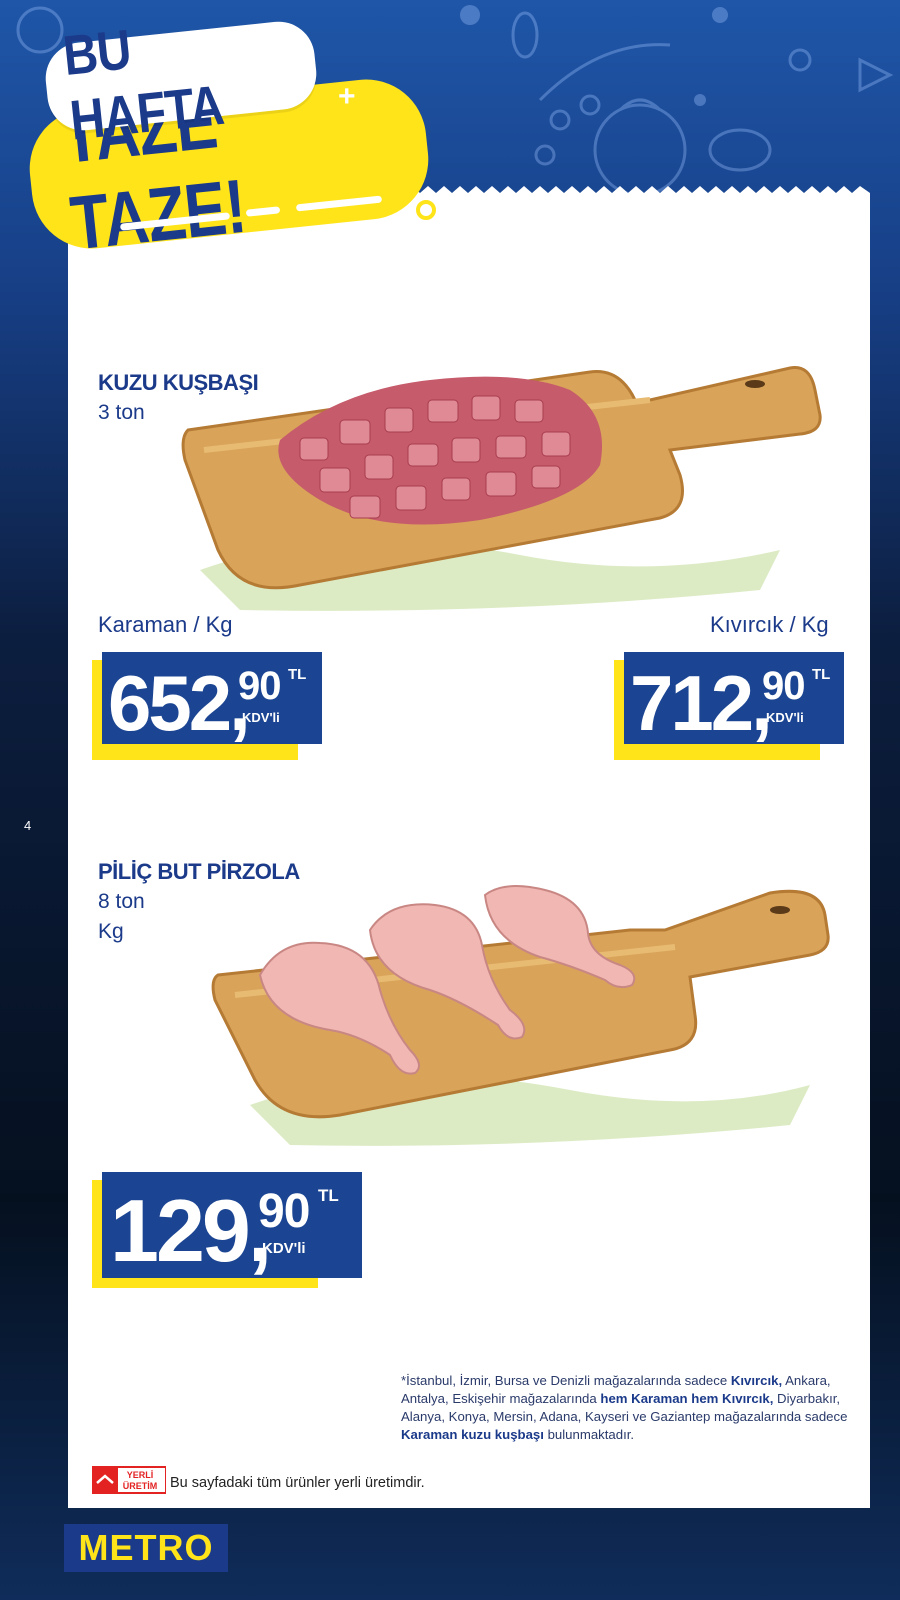 This screenshot has height=1600, width=900. I want to click on price-whole: 129,, so click(191, 1230).